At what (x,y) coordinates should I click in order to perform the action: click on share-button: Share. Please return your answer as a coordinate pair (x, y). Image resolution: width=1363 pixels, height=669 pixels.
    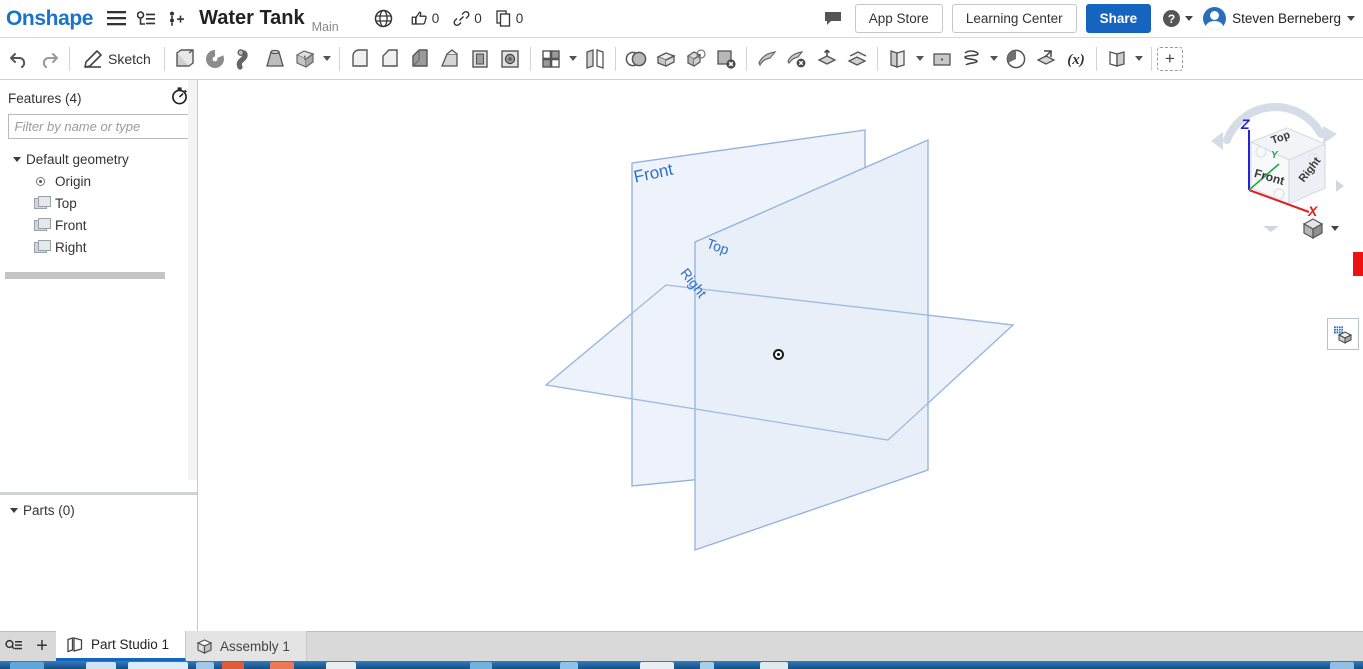
    Looking at the image, I should click on (1118, 18).